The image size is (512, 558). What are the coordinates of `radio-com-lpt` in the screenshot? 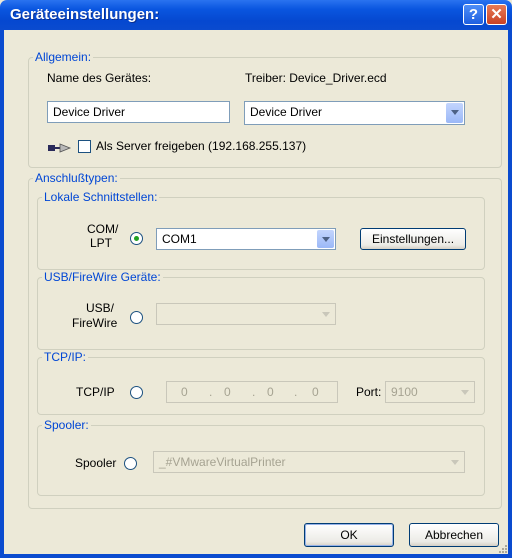 It's located at (136, 238).